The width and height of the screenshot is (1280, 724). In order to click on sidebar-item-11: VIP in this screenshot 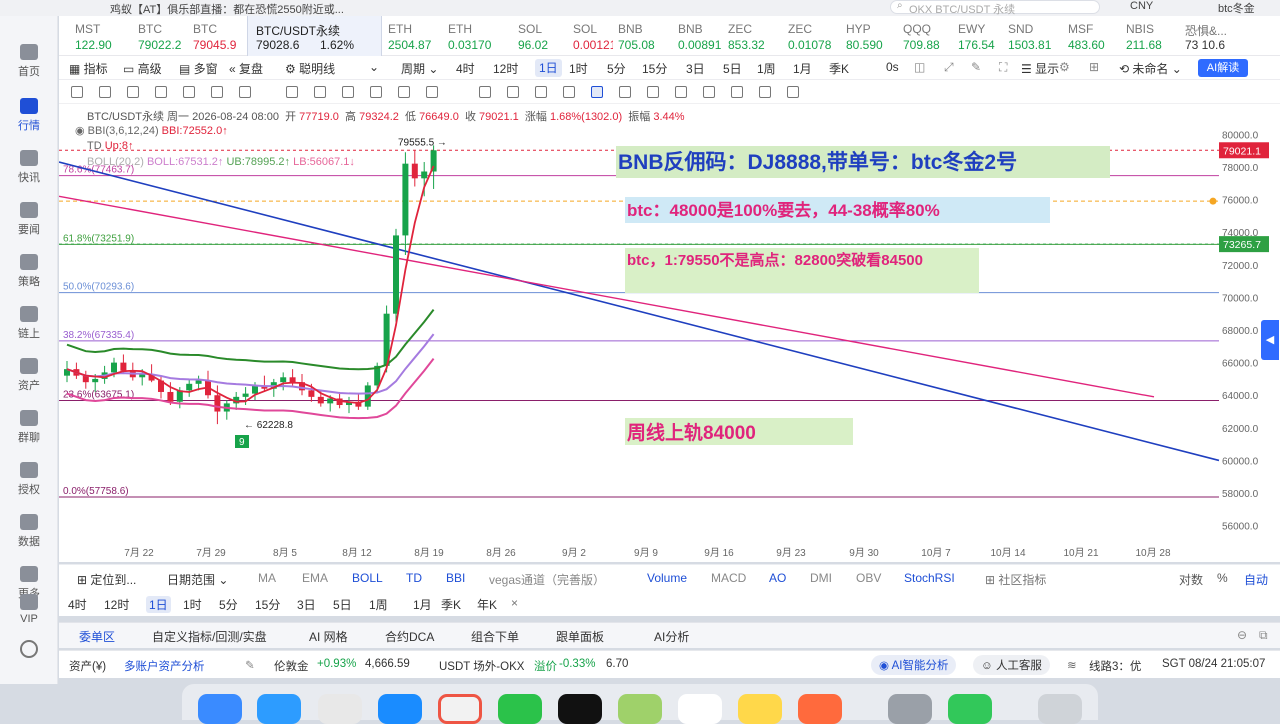, I will do `click(29, 609)`.